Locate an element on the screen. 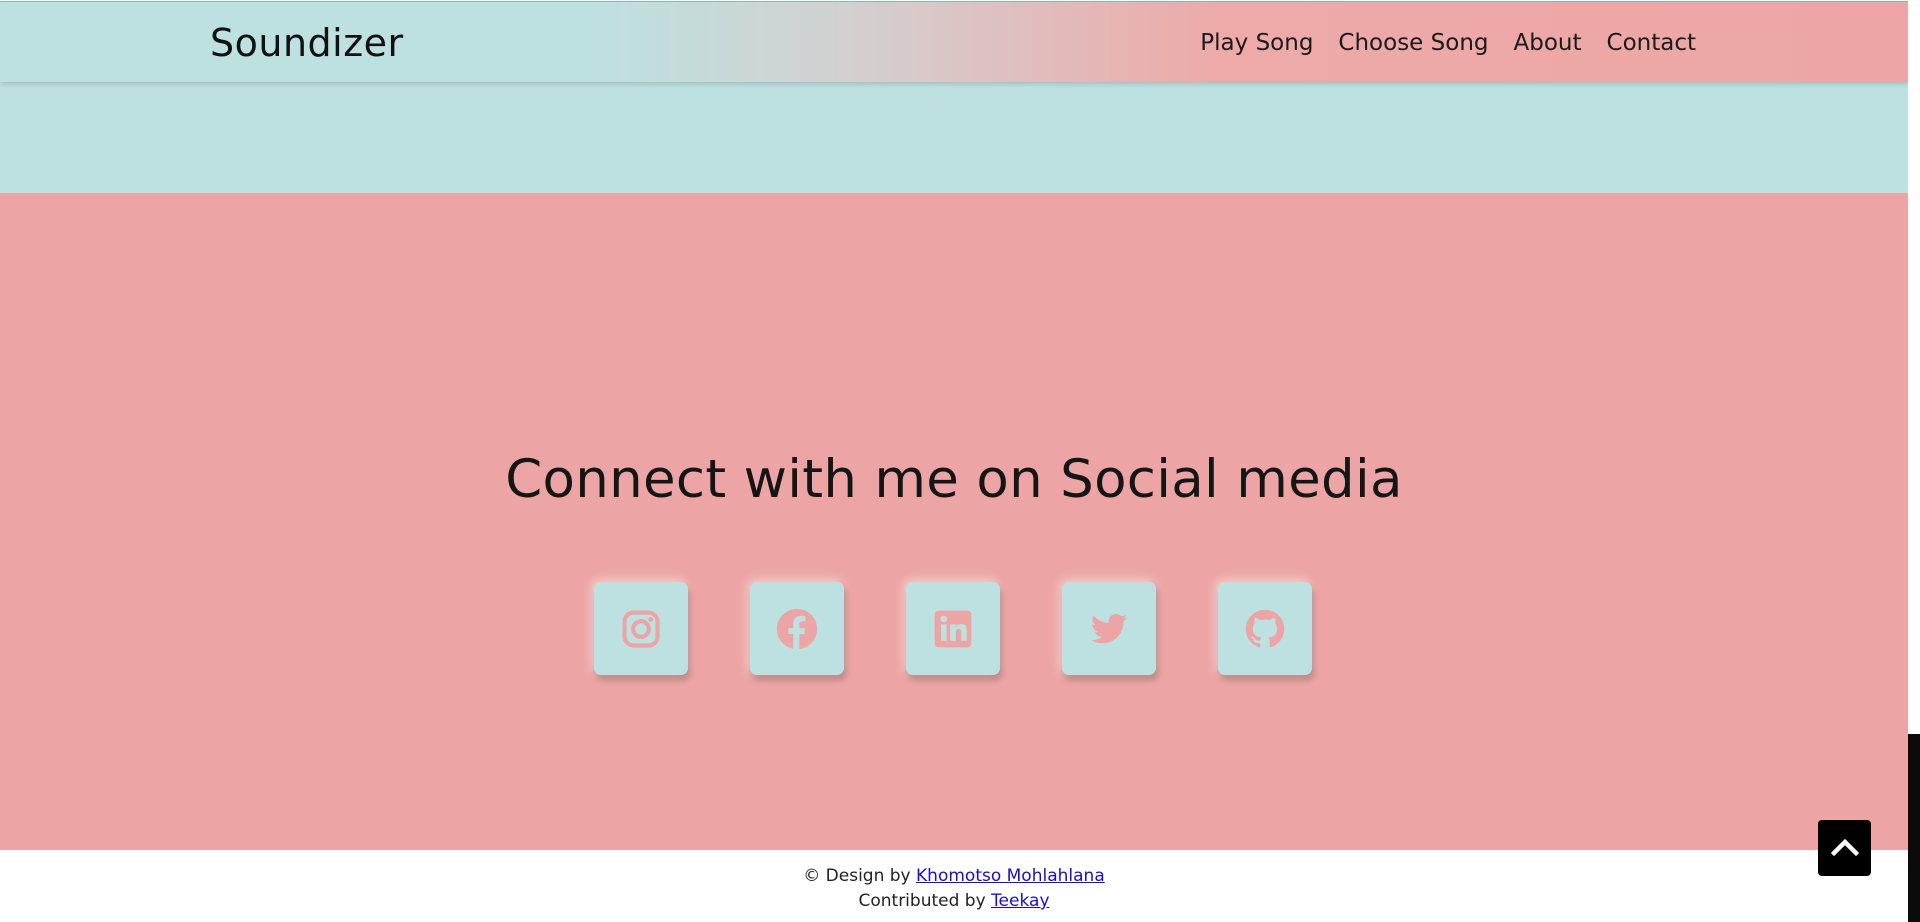 This screenshot has width=1920, height=922. nav-contact: Contact is located at coordinates (1651, 43).